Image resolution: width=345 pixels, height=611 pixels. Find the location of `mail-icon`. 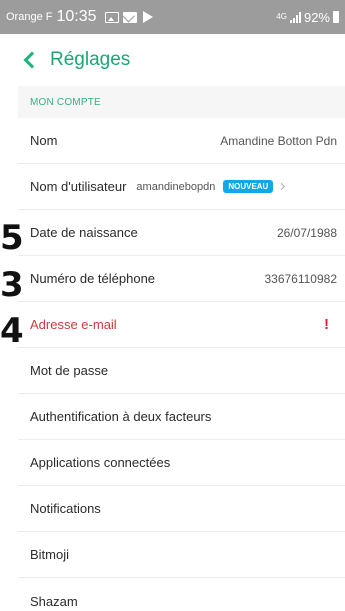

mail-icon is located at coordinates (129, 17).